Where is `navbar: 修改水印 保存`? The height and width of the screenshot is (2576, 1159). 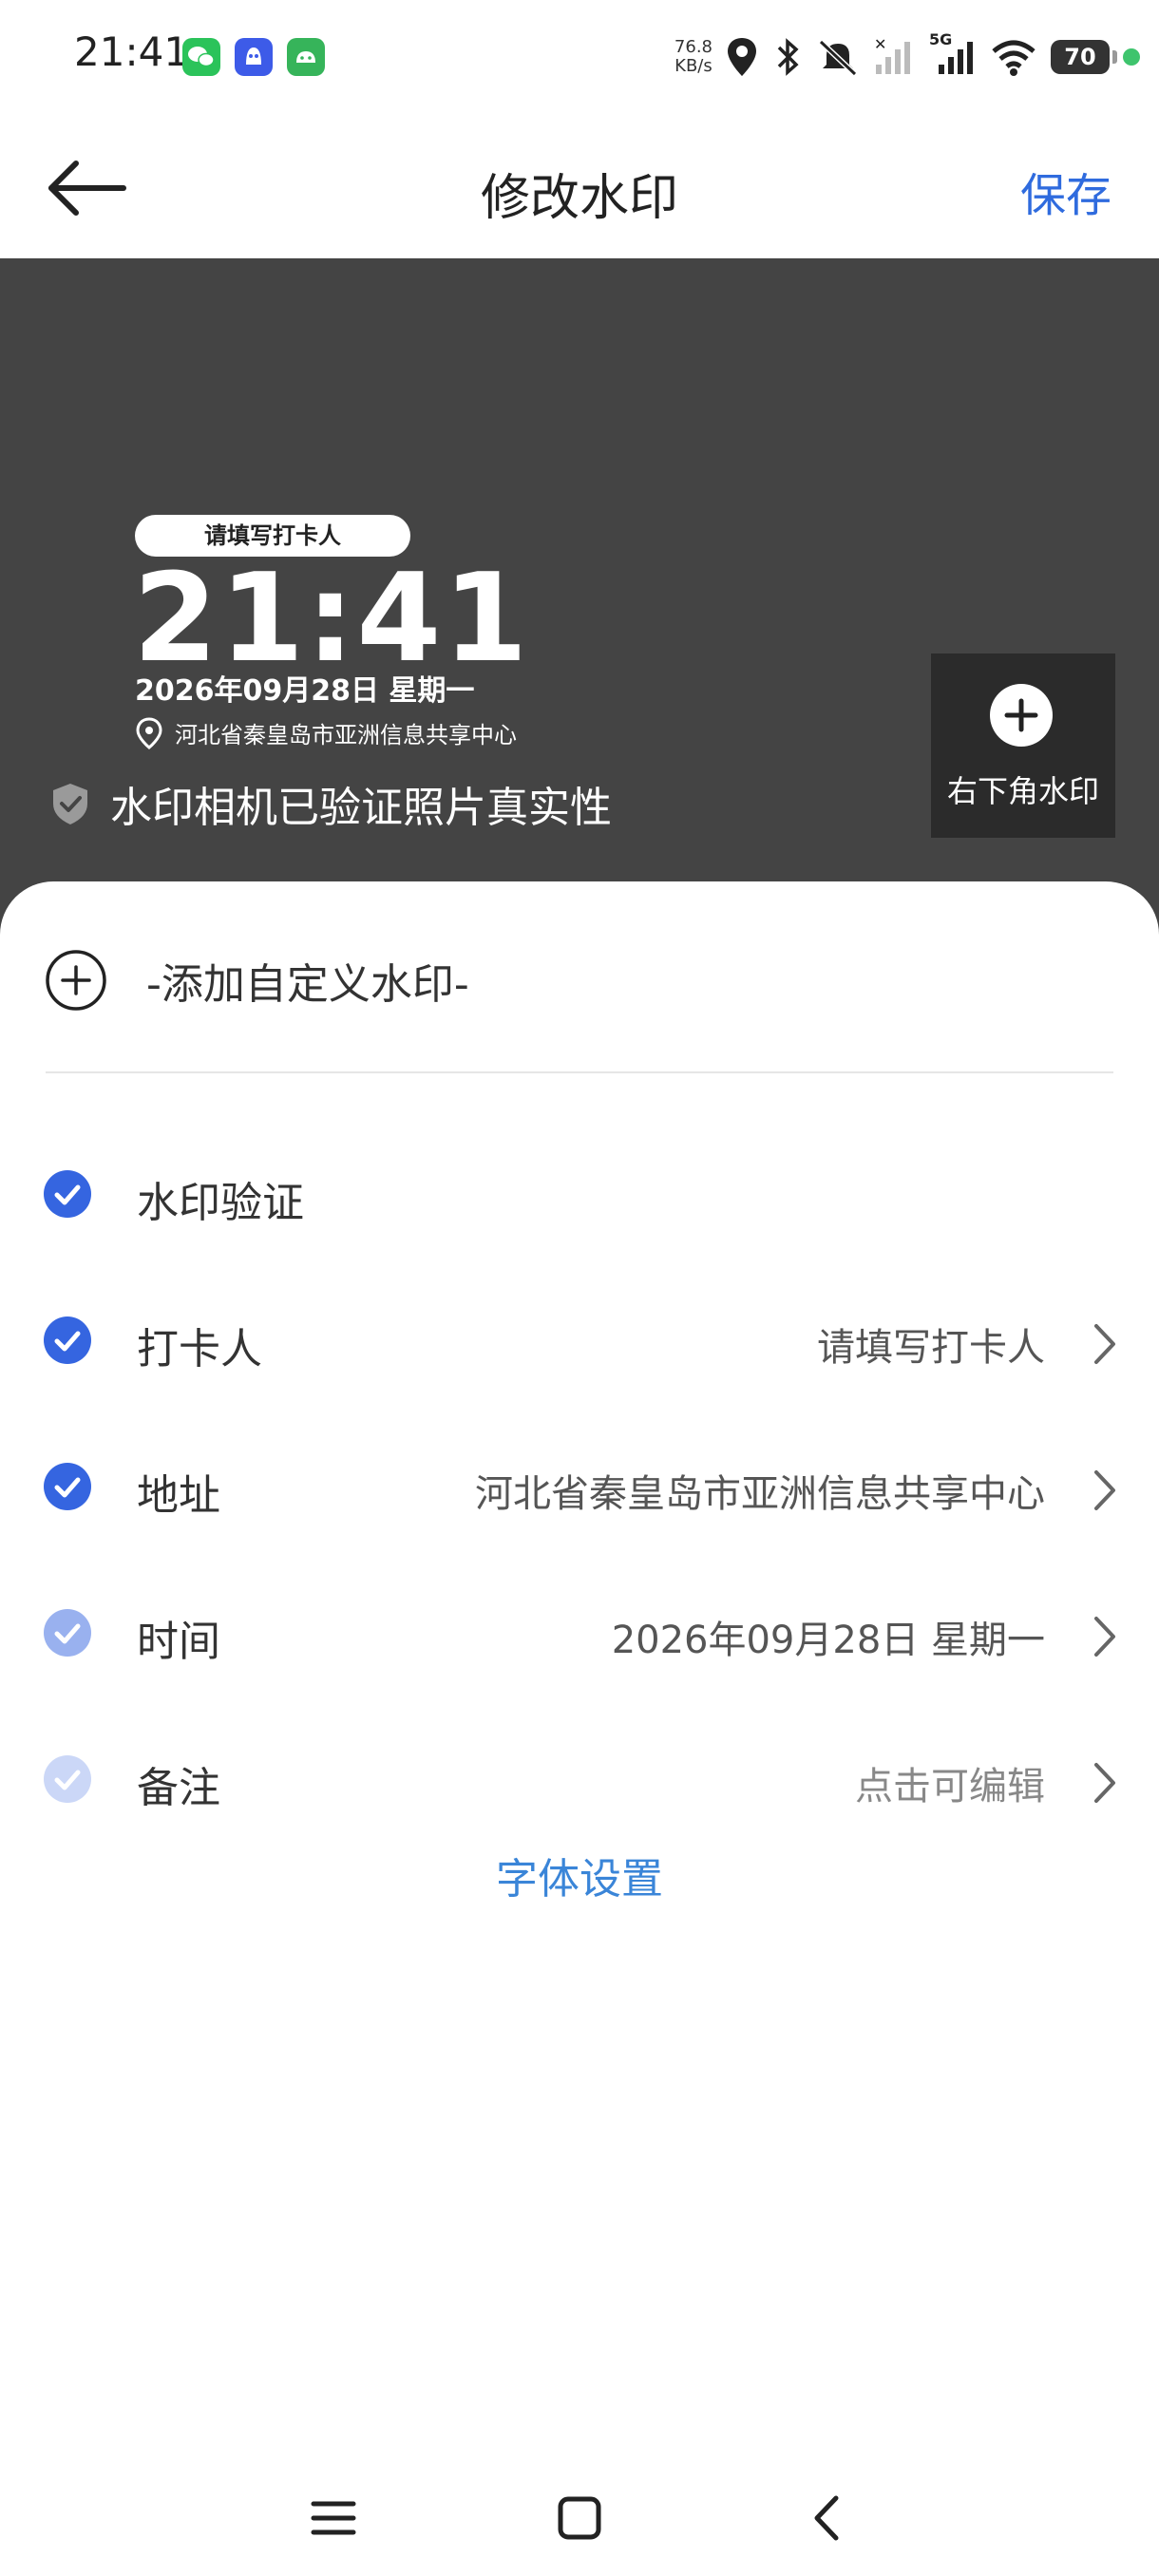
navbar: 修改水印 保存 is located at coordinates (579, 186).